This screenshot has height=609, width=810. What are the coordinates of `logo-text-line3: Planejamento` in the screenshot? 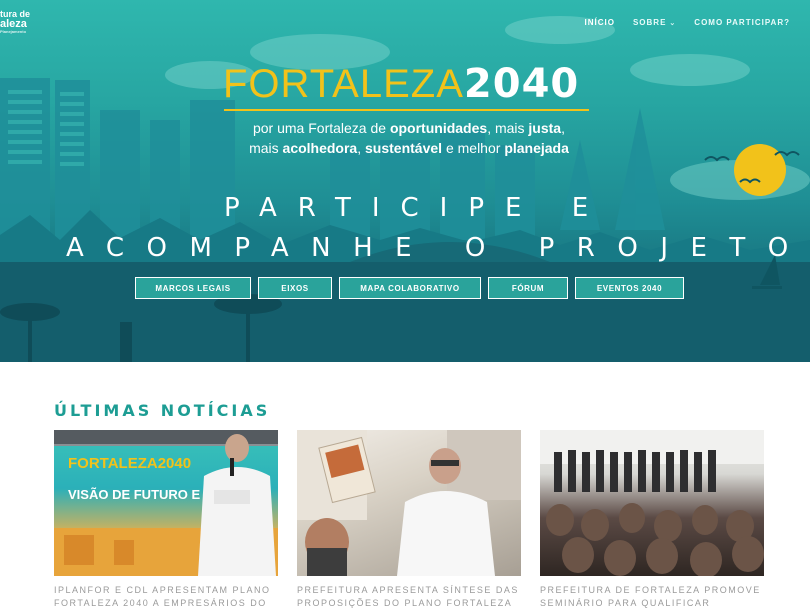 It's located at (13, 31).